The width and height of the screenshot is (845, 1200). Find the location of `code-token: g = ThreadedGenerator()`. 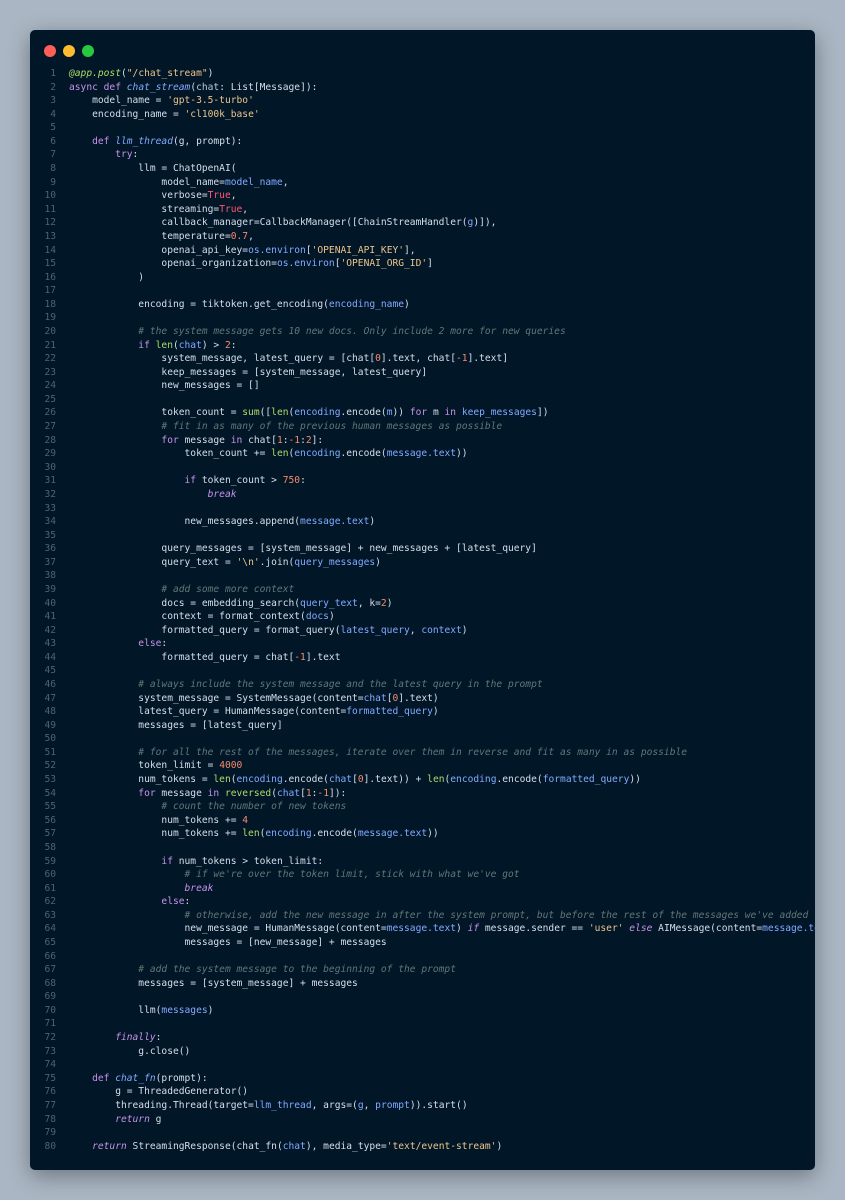

code-token: g = ThreadedGenerator() is located at coordinates (159, 1092).